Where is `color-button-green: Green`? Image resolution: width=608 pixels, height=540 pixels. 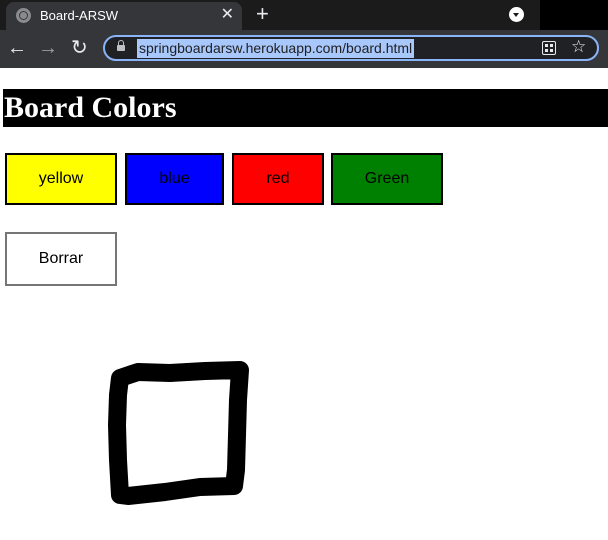
color-button-green: Green is located at coordinates (387, 179).